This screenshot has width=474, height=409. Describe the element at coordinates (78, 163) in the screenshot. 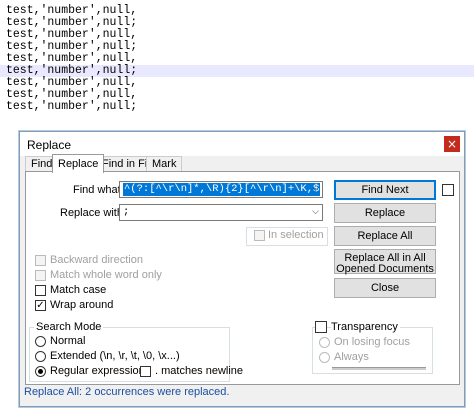

I see `tab-replace: Replace` at that location.